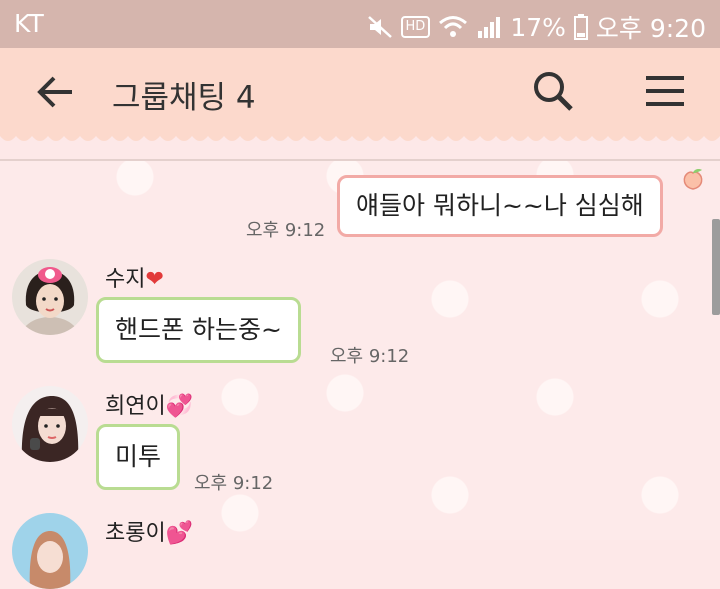 The height and width of the screenshot is (589, 720). Describe the element at coordinates (538, 27) in the screenshot. I see `battery-percent: 17%` at that location.